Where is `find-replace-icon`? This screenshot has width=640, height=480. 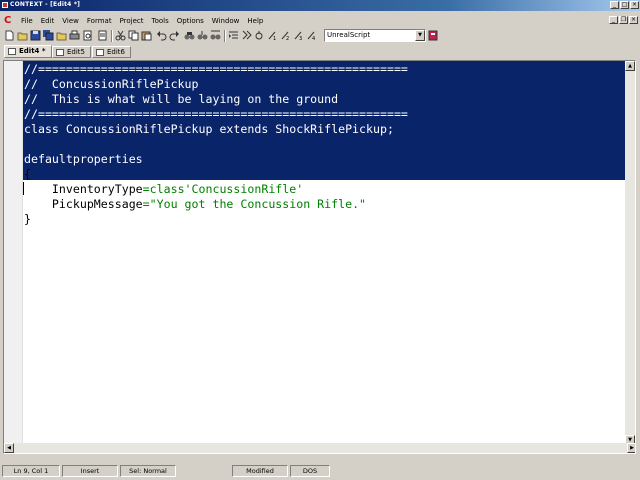 find-replace-icon is located at coordinates (202, 35).